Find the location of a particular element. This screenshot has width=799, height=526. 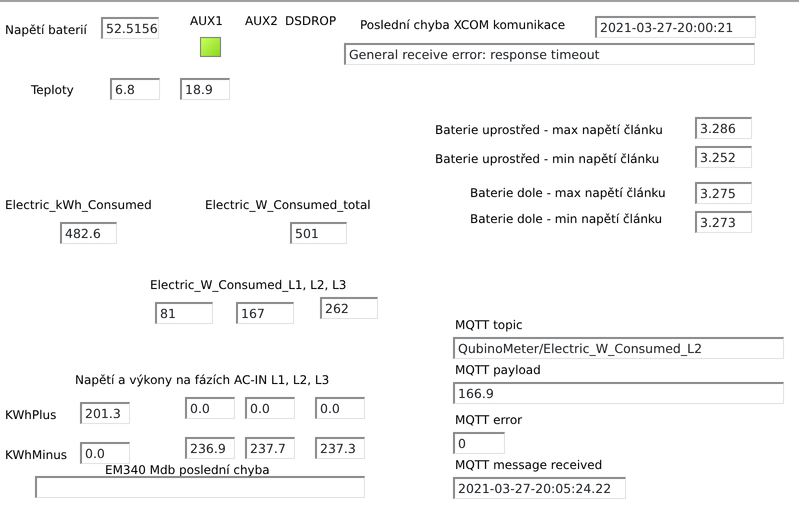

value-field: 0 is located at coordinates (479, 443).